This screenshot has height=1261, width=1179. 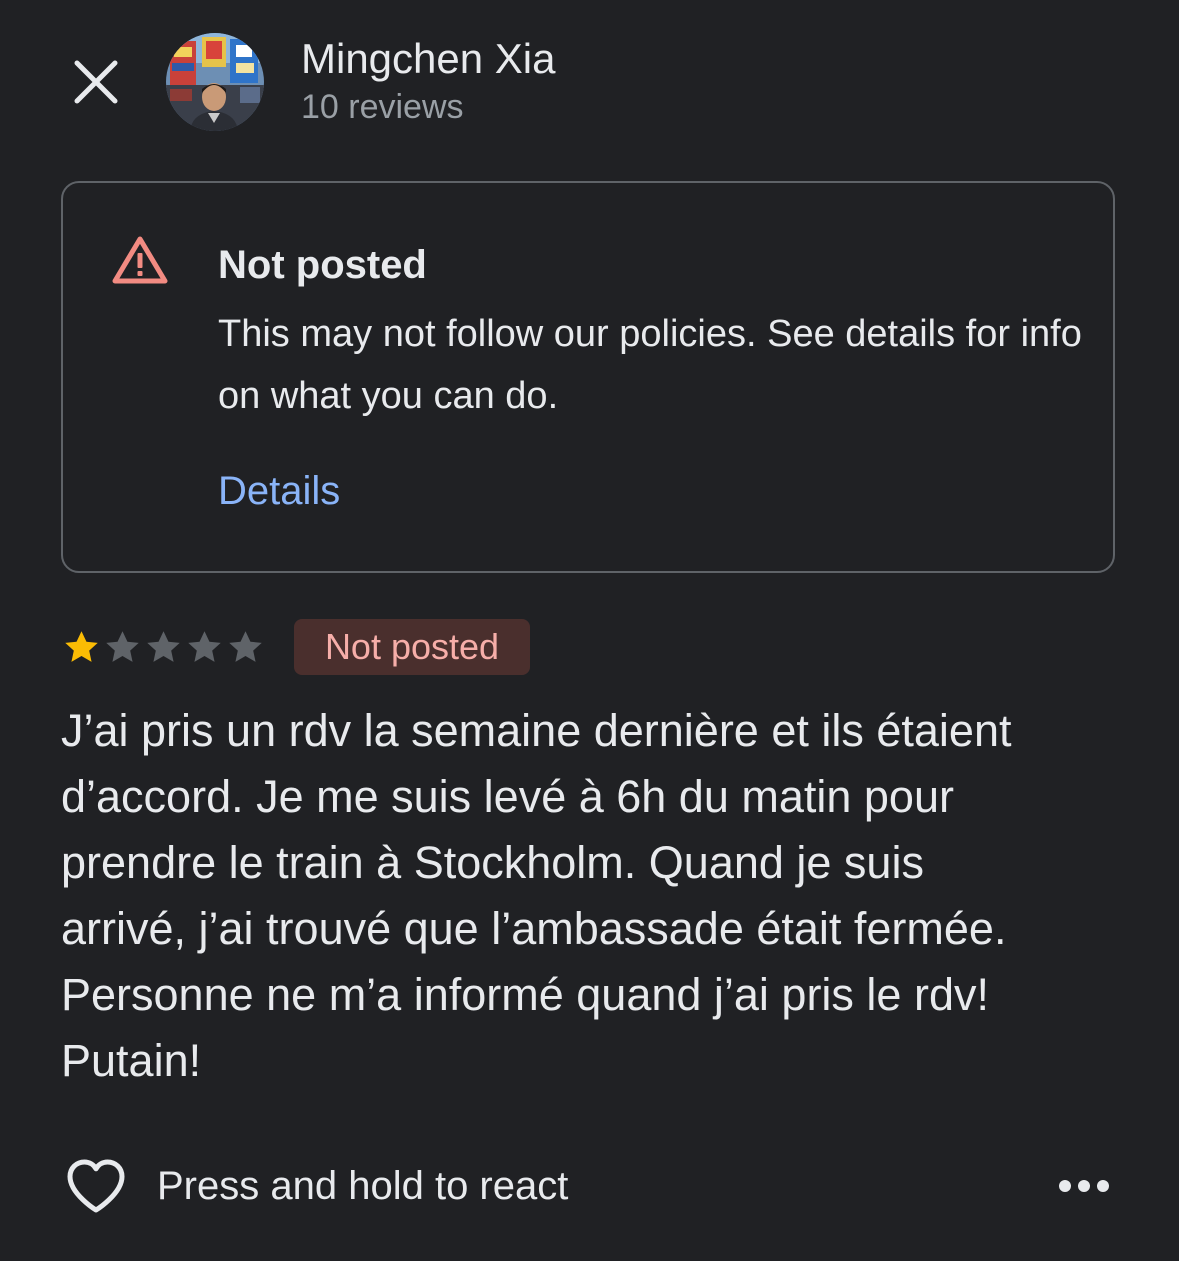 I want to click on more-options-button, so click(x=1084, y=1186).